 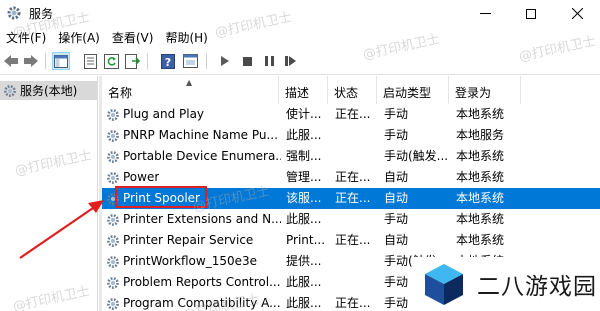 I want to click on sort-ascending-icon: ▲, so click(x=189, y=82).